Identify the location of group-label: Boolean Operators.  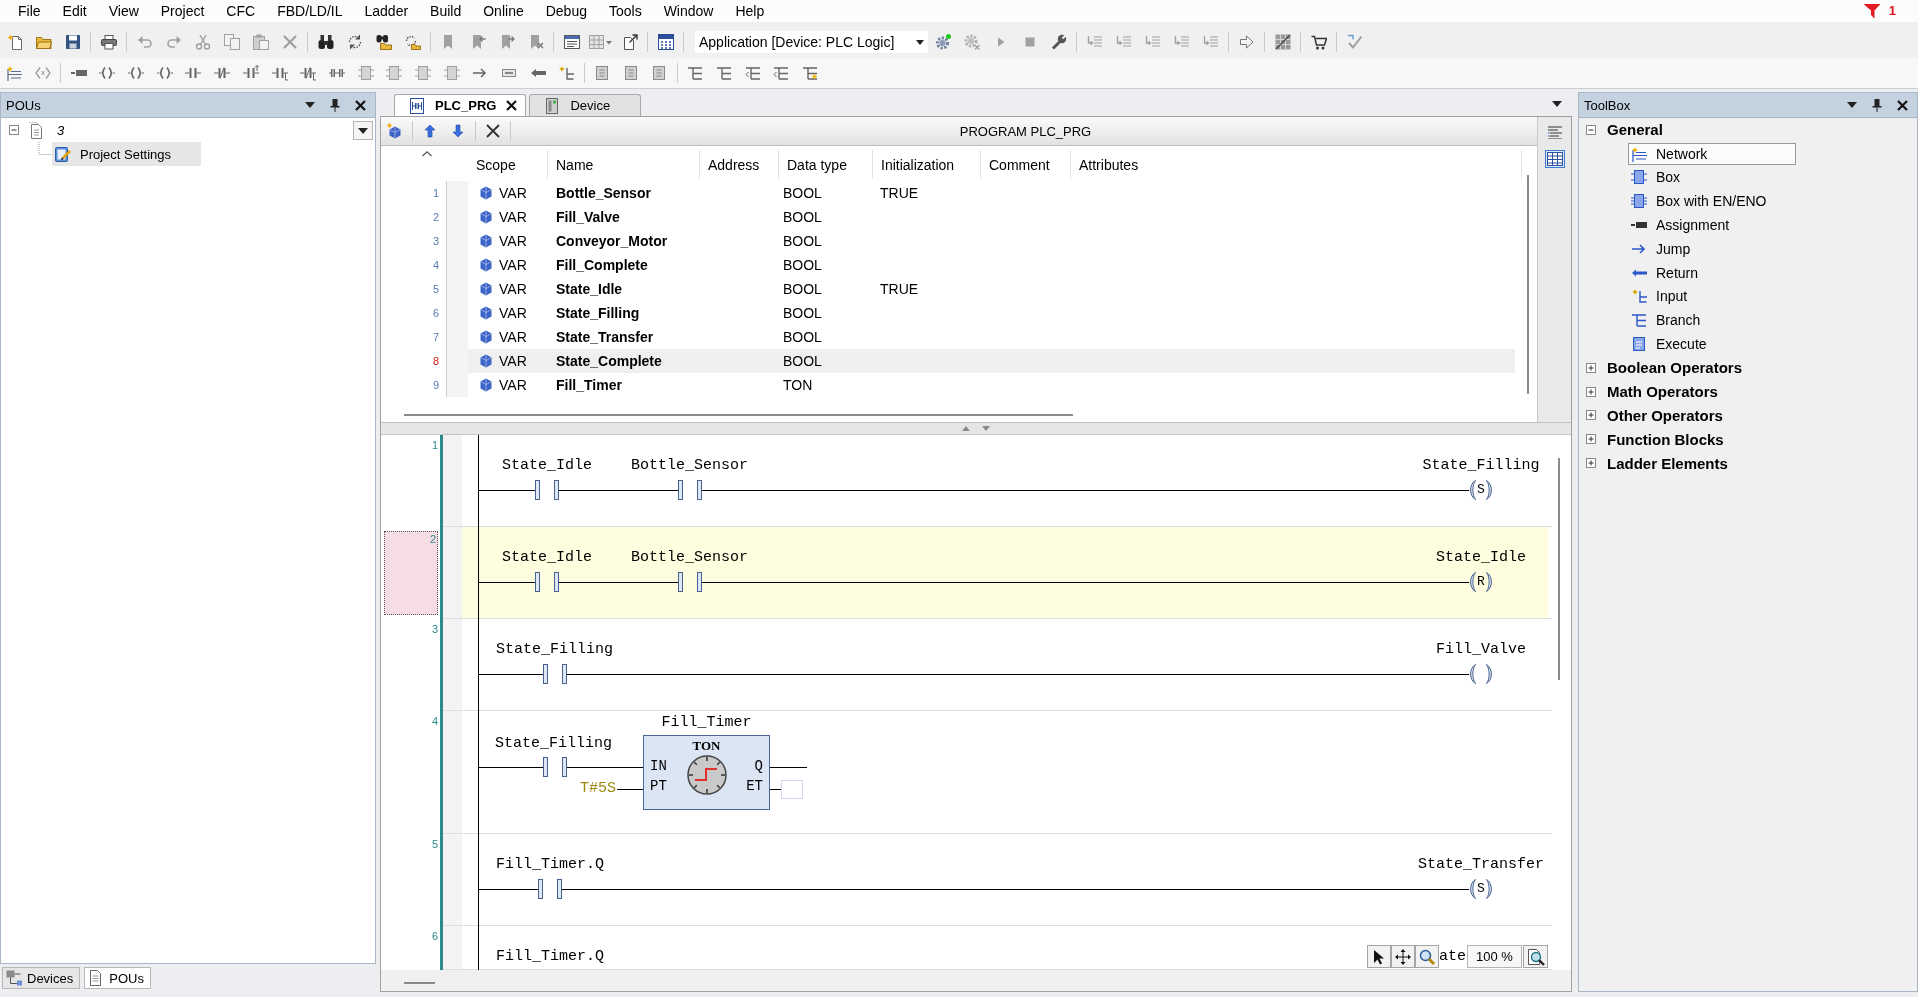
(1675, 368).